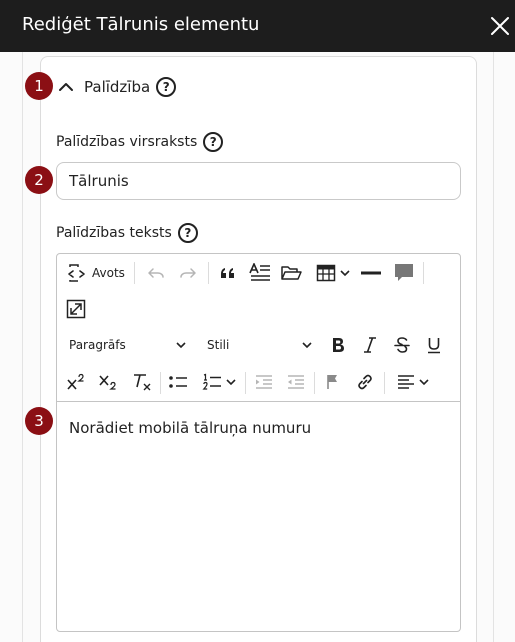  I want to click on help-heading-input, so click(258, 181).